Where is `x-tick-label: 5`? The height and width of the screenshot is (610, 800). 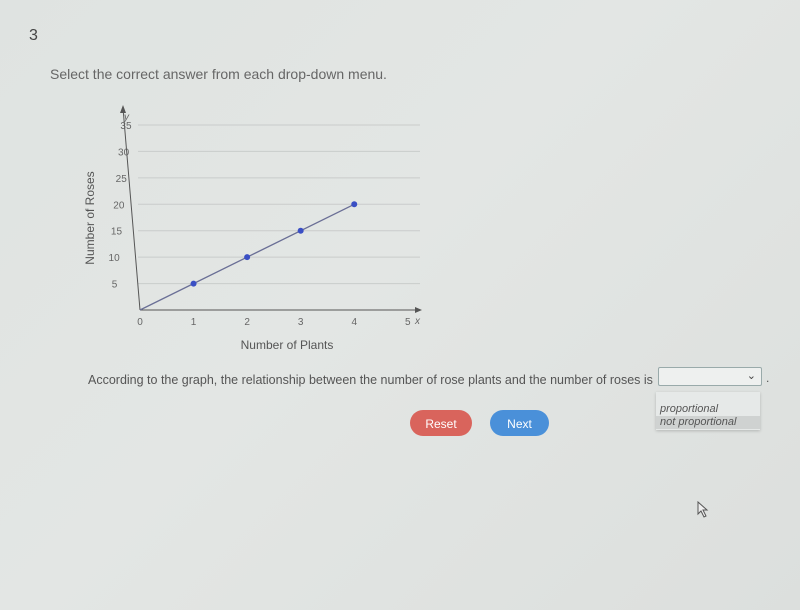
x-tick-label: 5 is located at coordinates (408, 322).